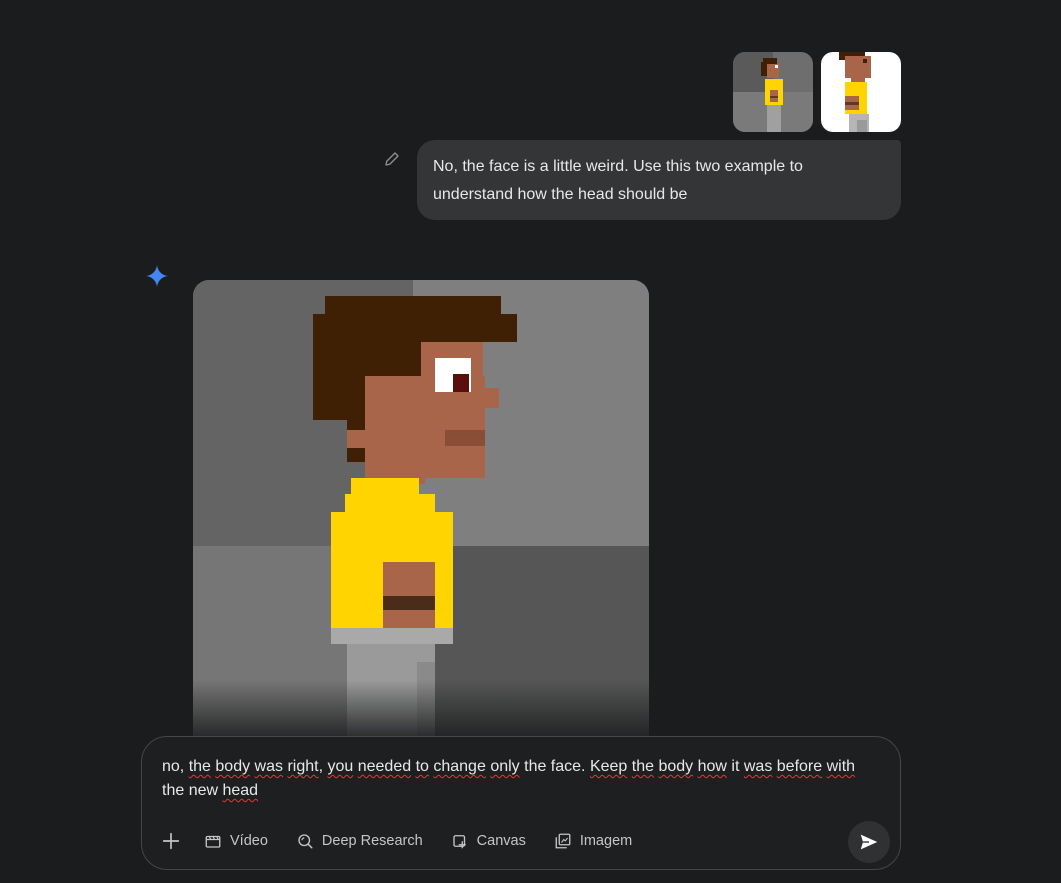 Image resolution: width=1061 pixels, height=883 pixels. What do you see at coordinates (563, 841) in the screenshot?
I see `image-icon` at bounding box center [563, 841].